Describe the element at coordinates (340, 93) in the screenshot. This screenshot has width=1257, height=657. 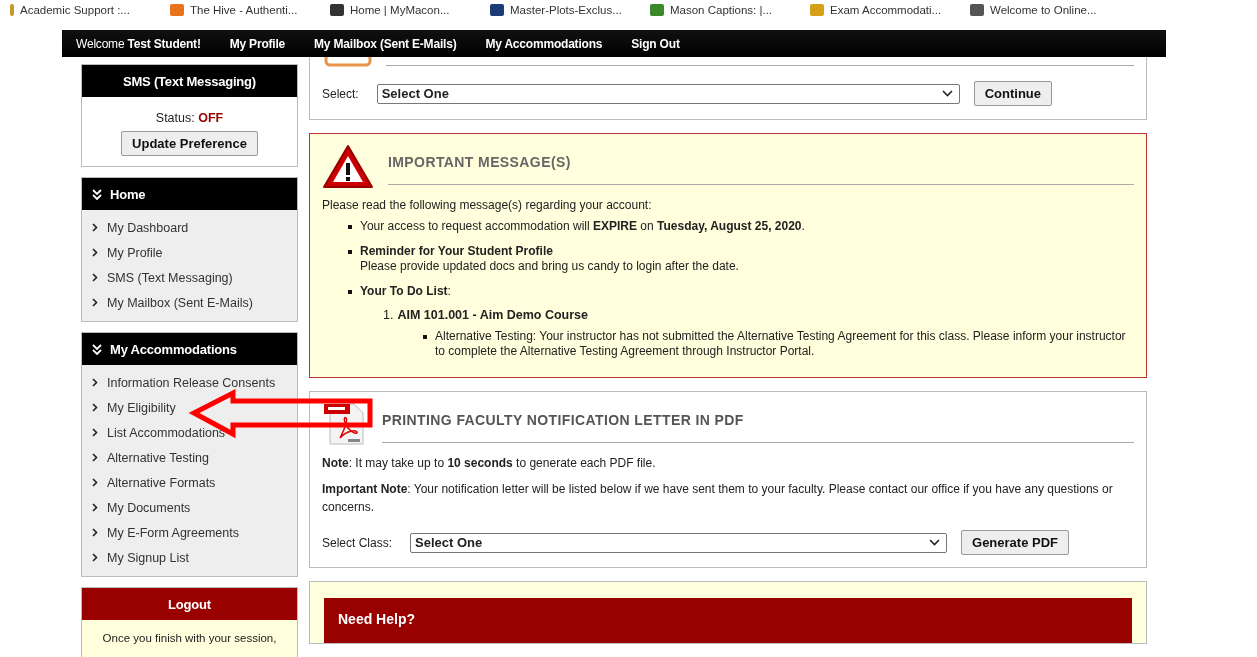
I see `select-label: Select:` at that location.